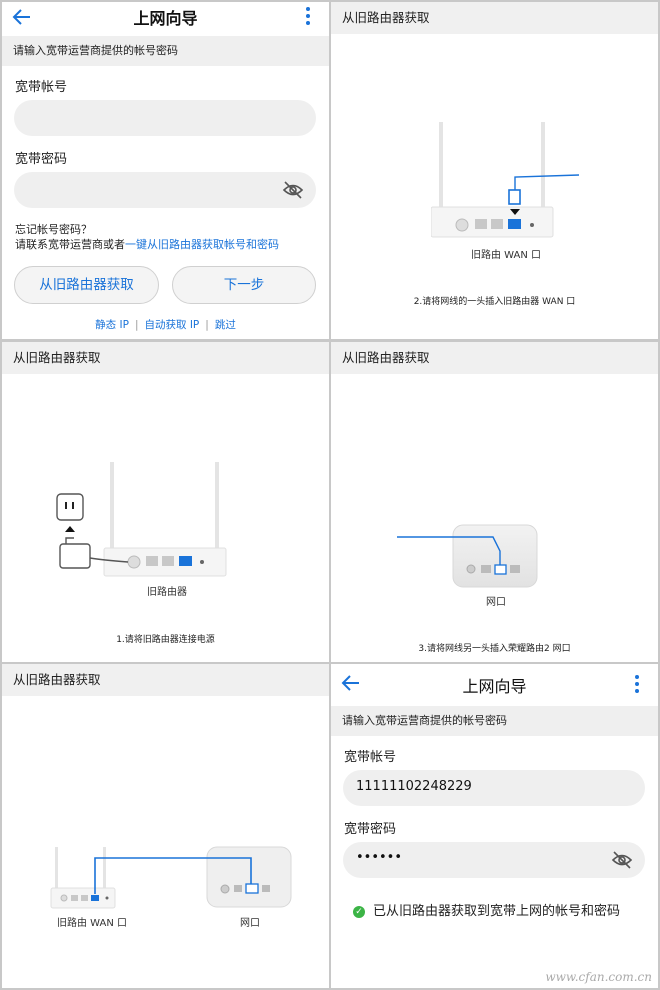 The width and height of the screenshot is (660, 990). What do you see at coordinates (494, 860) in the screenshot?
I see `password-input: ••••••` at bounding box center [494, 860].